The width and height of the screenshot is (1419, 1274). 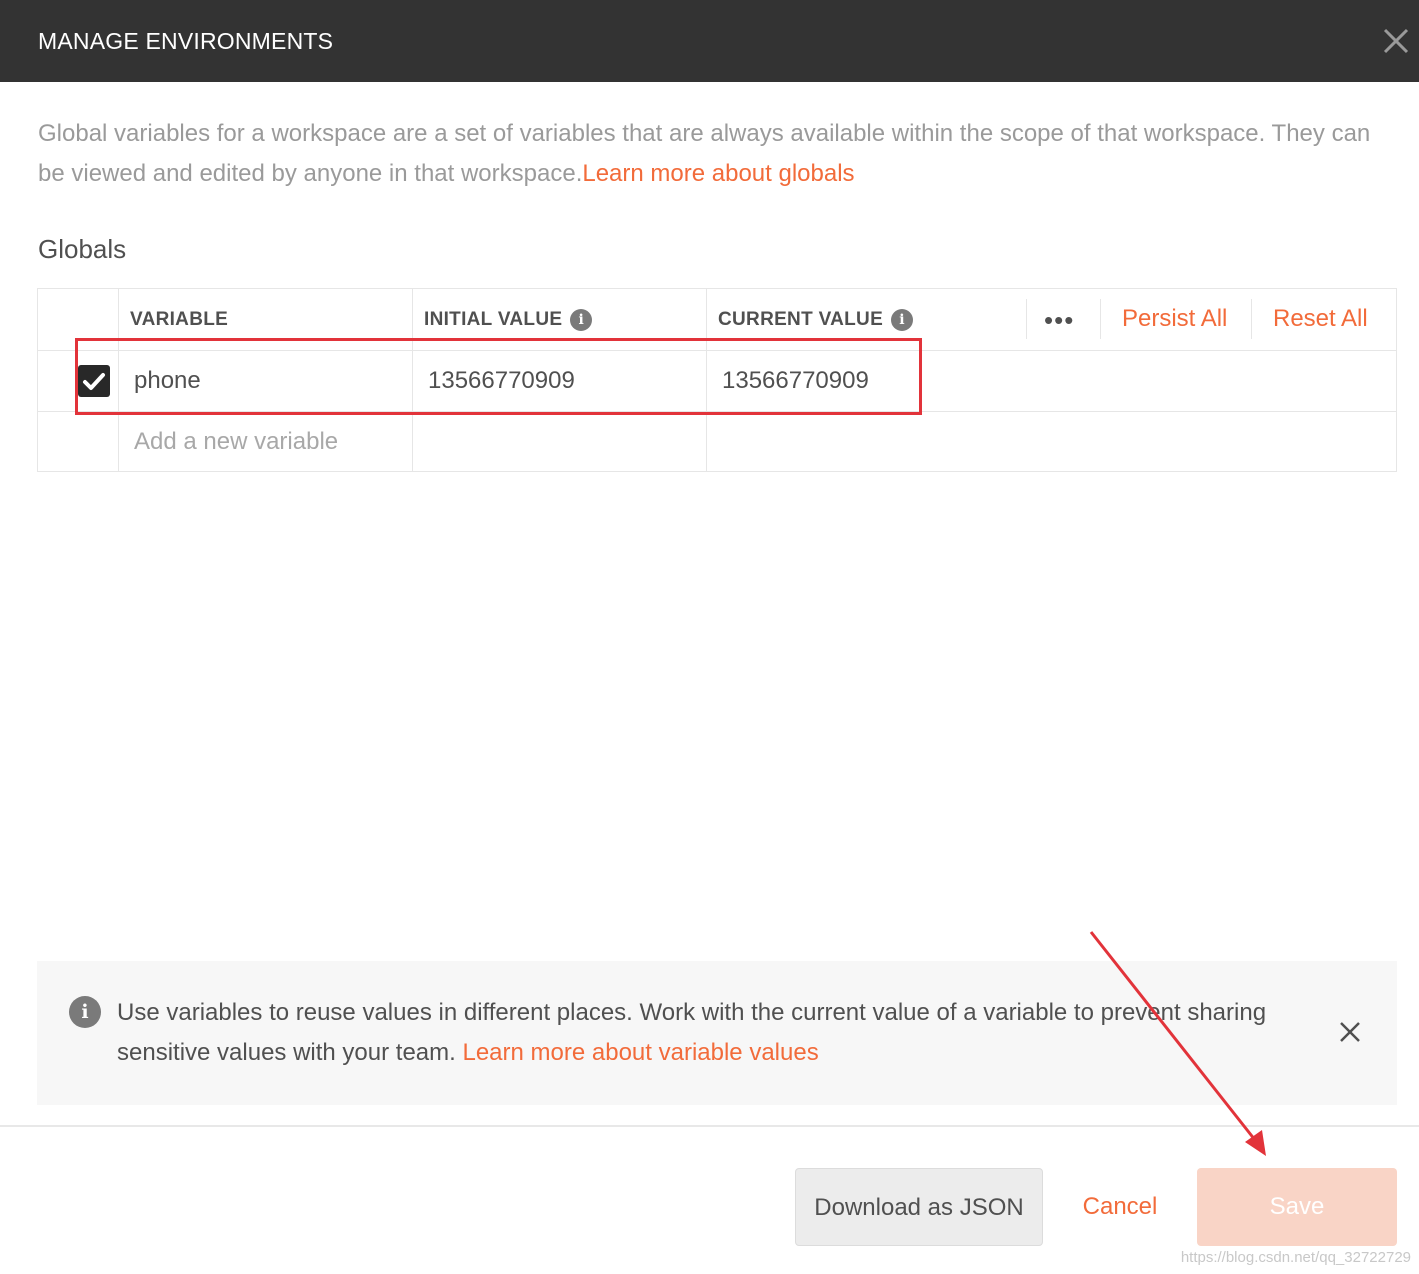 I want to click on column-header-initial-value: INITIAL VALUE i, so click(x=508, y=320).